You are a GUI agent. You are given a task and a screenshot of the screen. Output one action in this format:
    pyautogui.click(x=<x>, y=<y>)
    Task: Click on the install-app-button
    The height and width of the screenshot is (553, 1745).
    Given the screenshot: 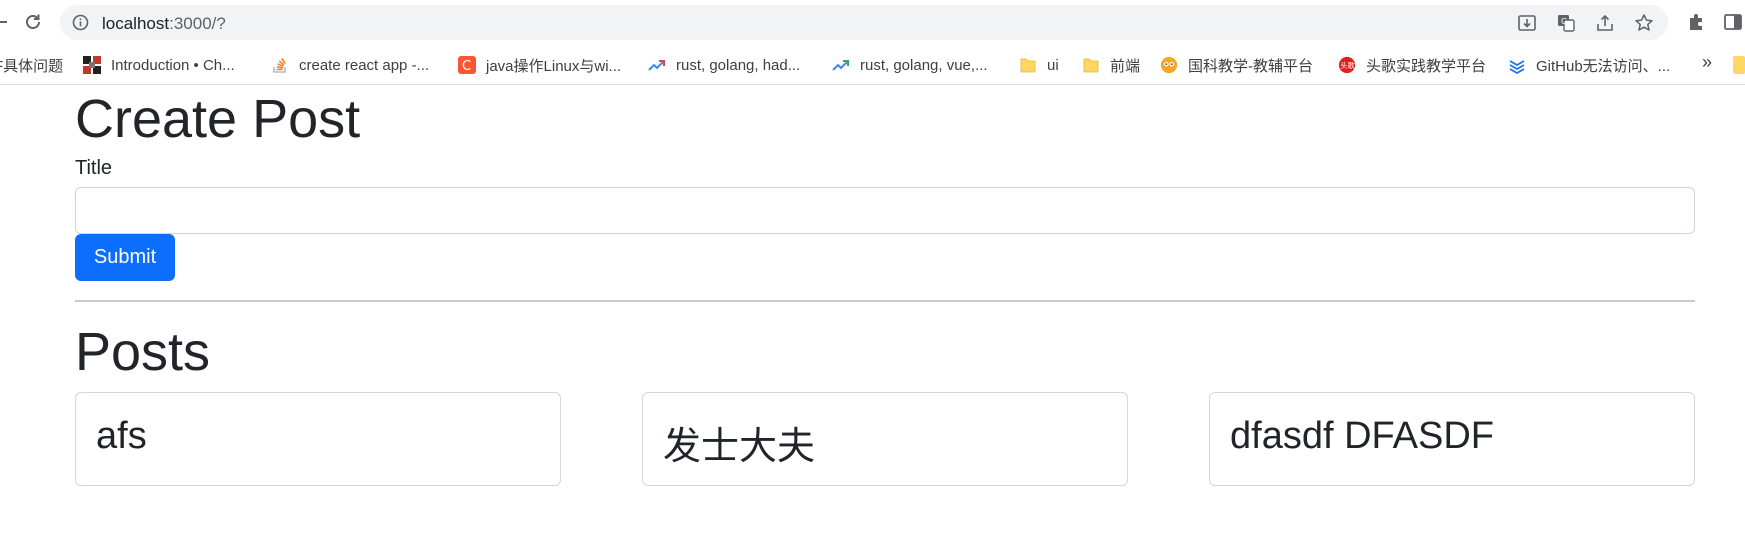 What is the action you would take?
    pyautogui.click(x=1527, y=23)
    